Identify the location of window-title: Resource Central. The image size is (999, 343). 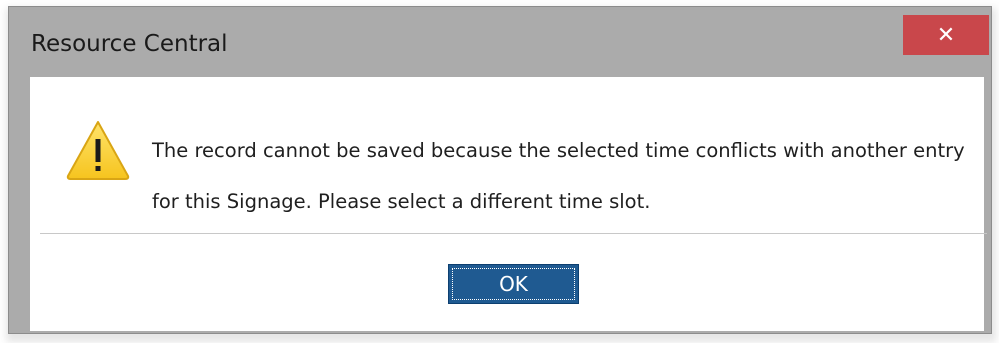
(129, 44).